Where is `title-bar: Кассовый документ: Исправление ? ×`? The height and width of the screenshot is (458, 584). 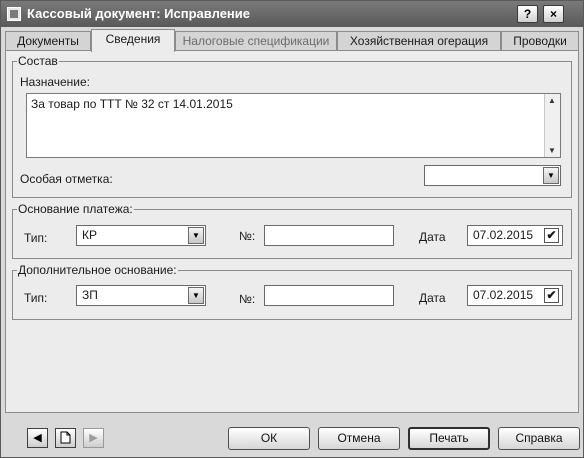 title-bar: Кассовый документ: Исправление ? × is located at coordinates (292, 14).